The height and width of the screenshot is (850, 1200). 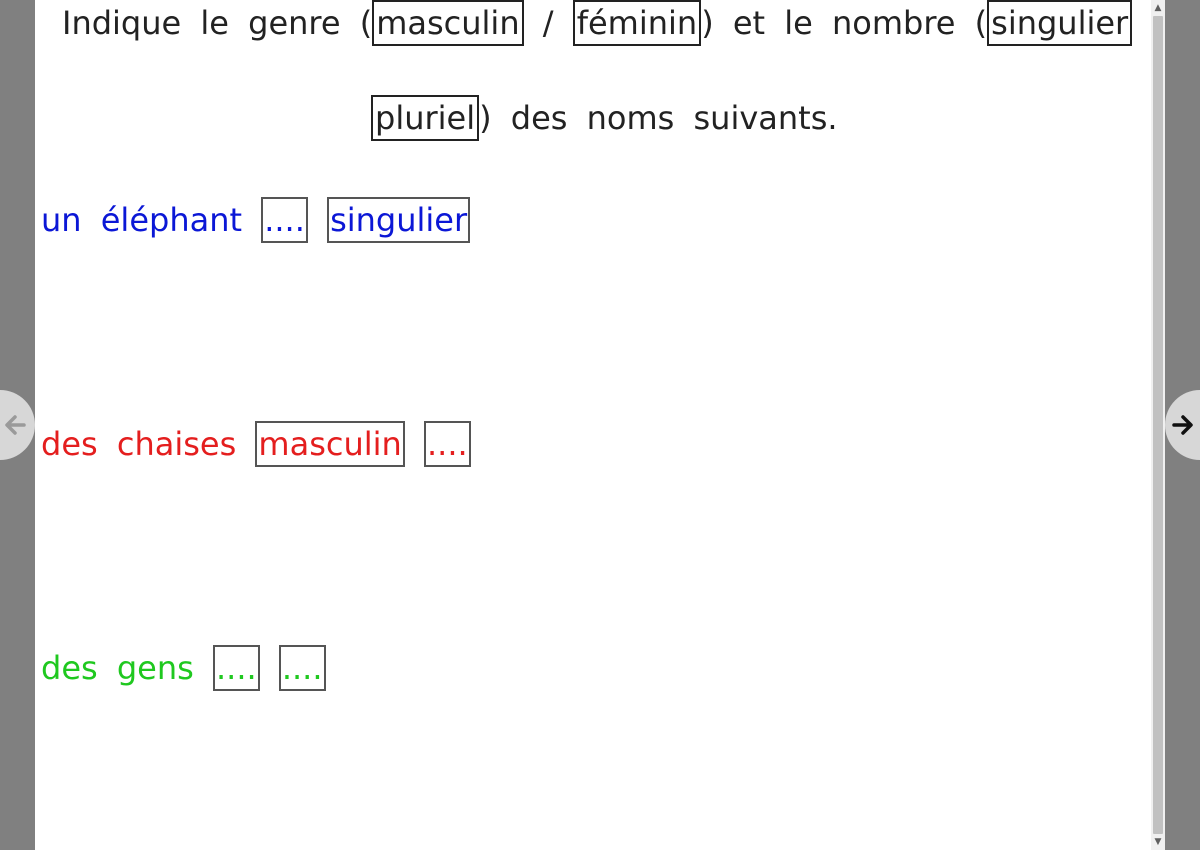 I want to click on scroll-down-arrow: ▼, so click(x=1158, y=842).